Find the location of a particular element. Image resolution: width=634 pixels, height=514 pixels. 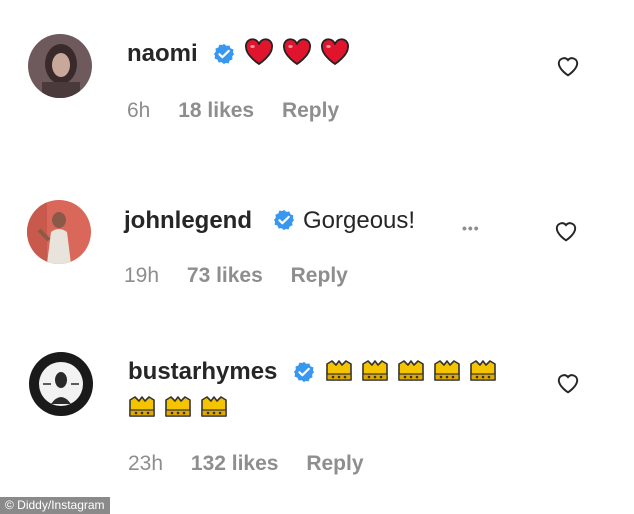

comment-meta: 6h 18 likes Reply is located at coordinates (244, 111).